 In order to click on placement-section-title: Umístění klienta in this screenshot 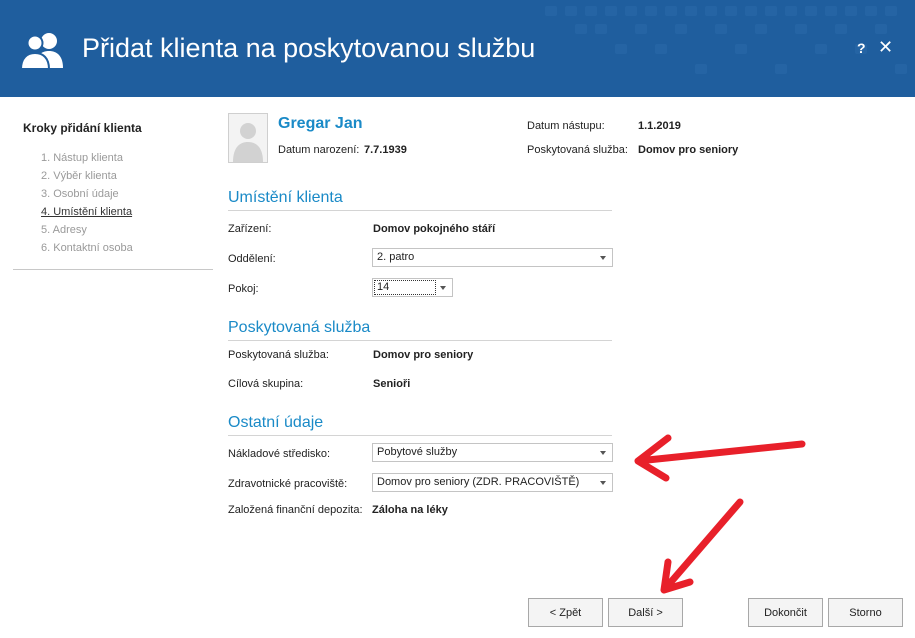, I will do `click(285, 197)`.